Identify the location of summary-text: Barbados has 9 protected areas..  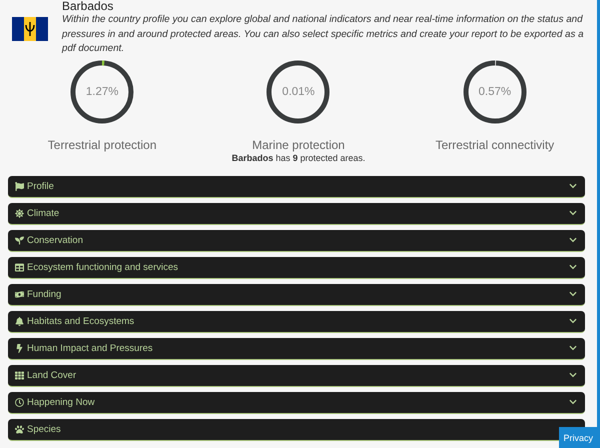
(298, 157).